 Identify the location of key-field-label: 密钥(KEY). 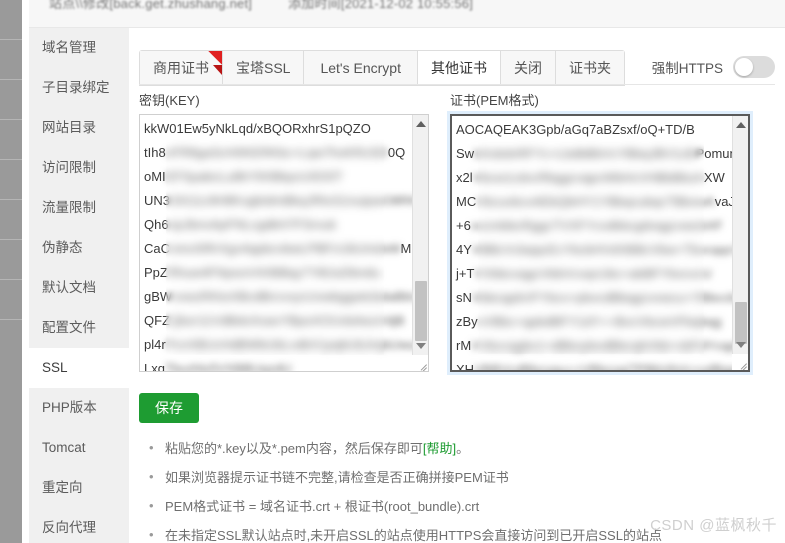
(169, 100).